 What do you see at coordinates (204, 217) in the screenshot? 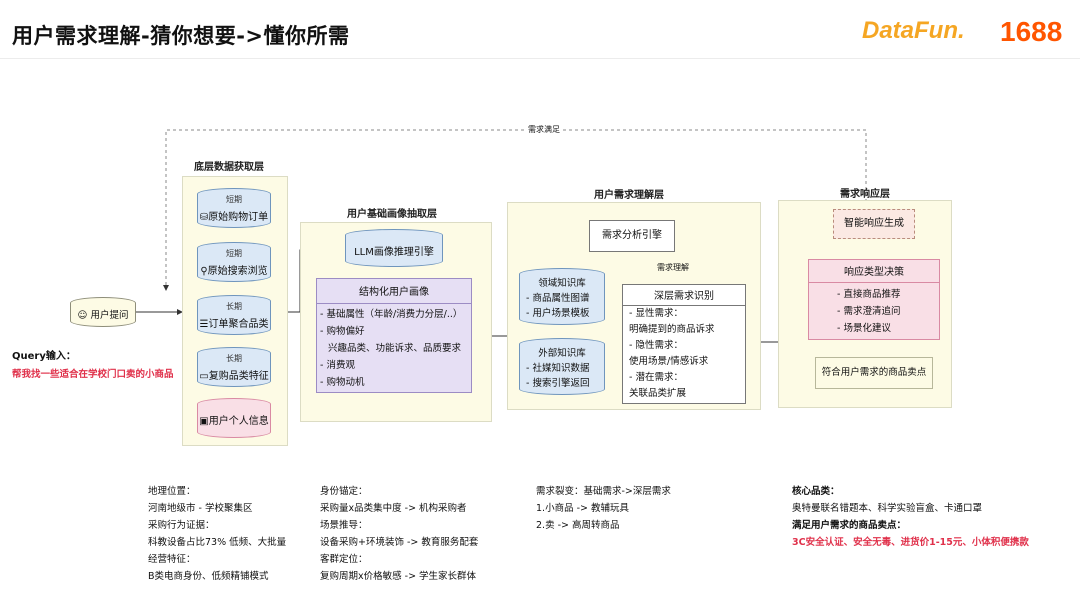
I see `database-icon: ⛁` at bounding box center [204, 217].